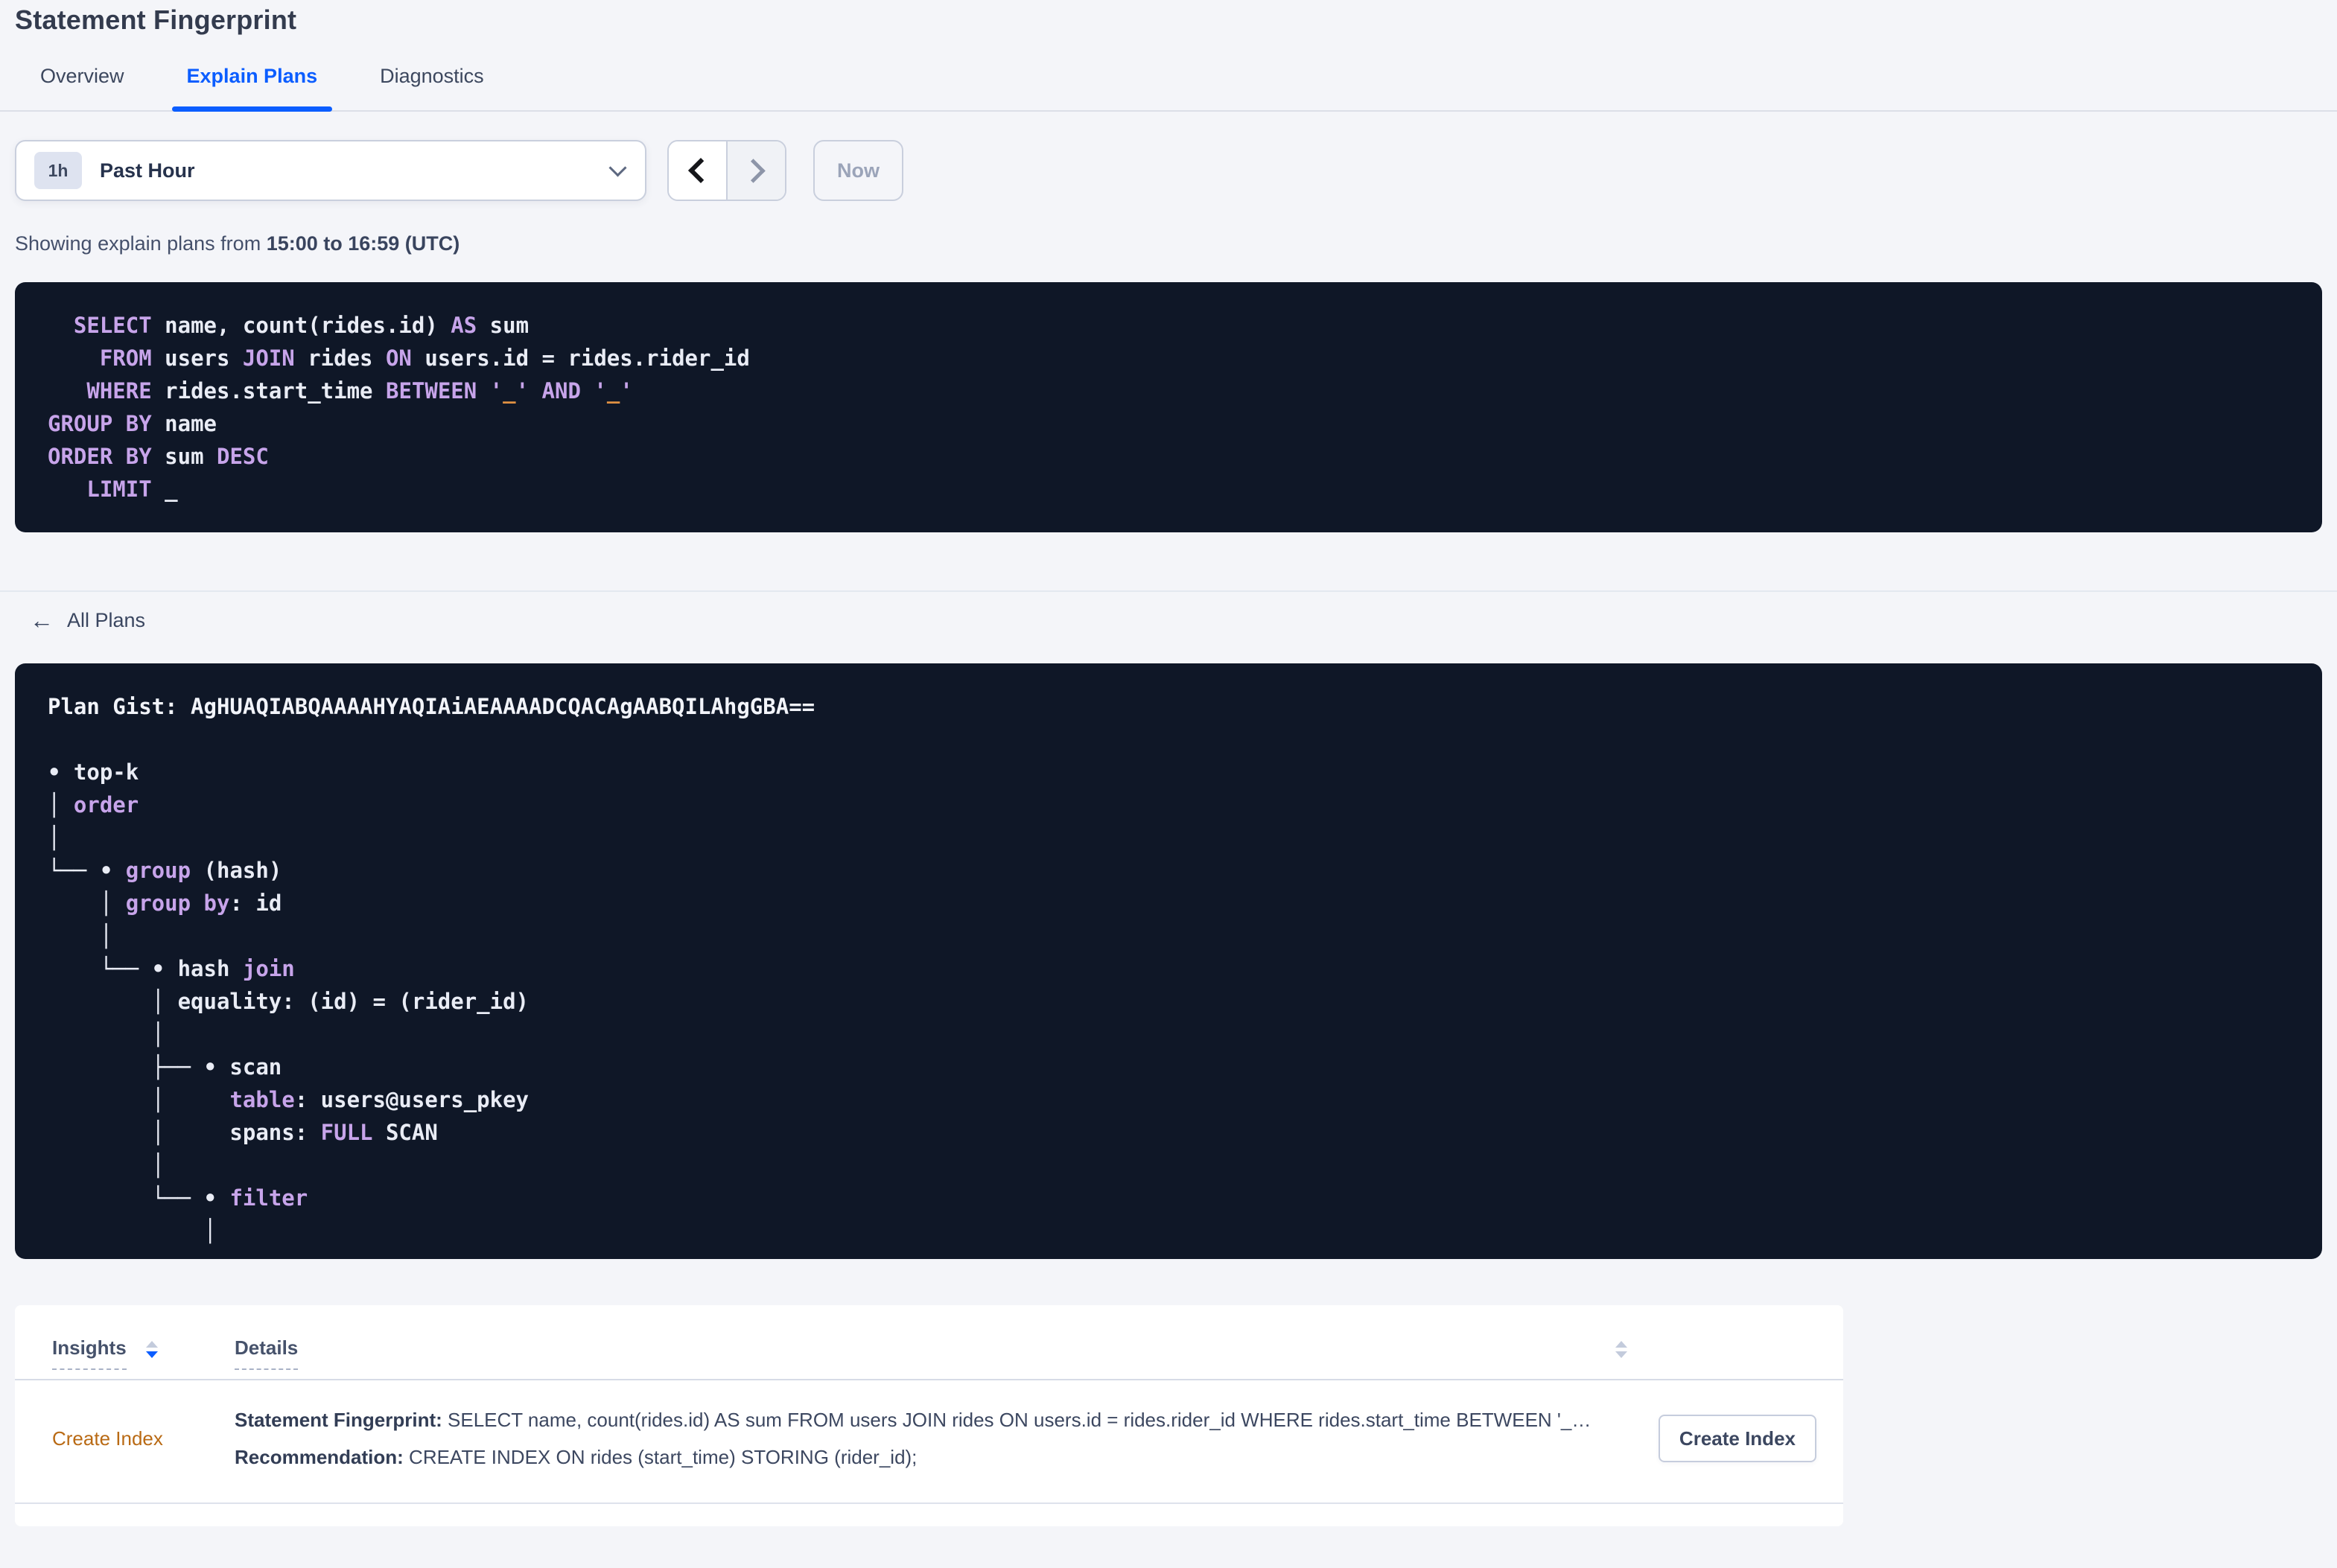 The width and height of the screenshot is (2337, 1568). What do you see at coordinates (58, 170) in the screenshot?
I see `time-range-badge: 1h` at bounding box center [58, 170].